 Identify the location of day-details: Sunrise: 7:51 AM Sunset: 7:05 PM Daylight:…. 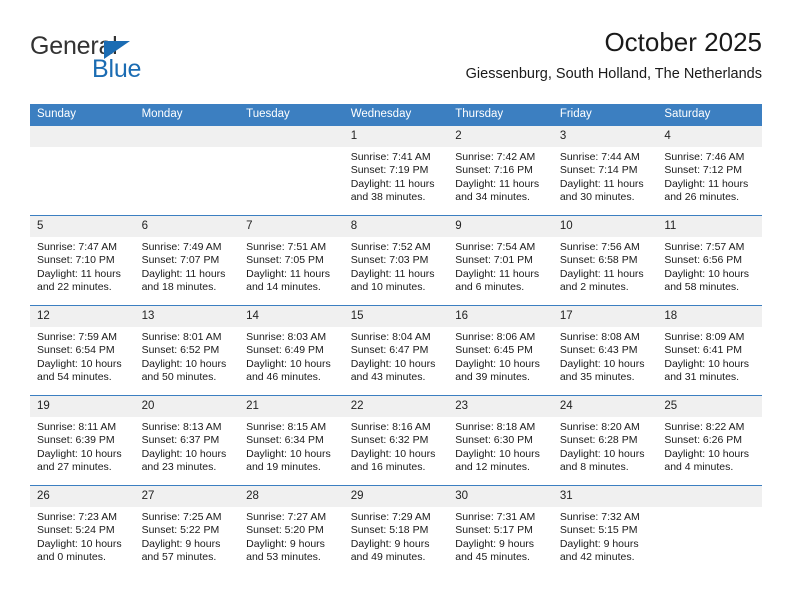
(291, 266).